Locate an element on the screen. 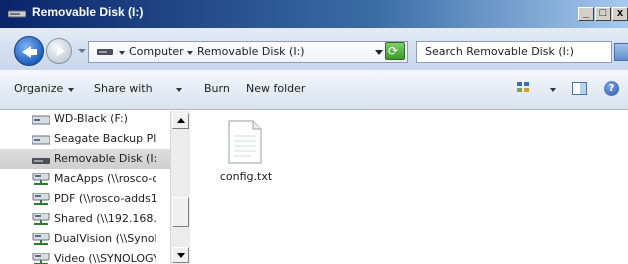 Image resolution: width=628 pixels, height=264 pixels. nav-item: DualVision (\\Synolc is located at coordinates (85, 239).